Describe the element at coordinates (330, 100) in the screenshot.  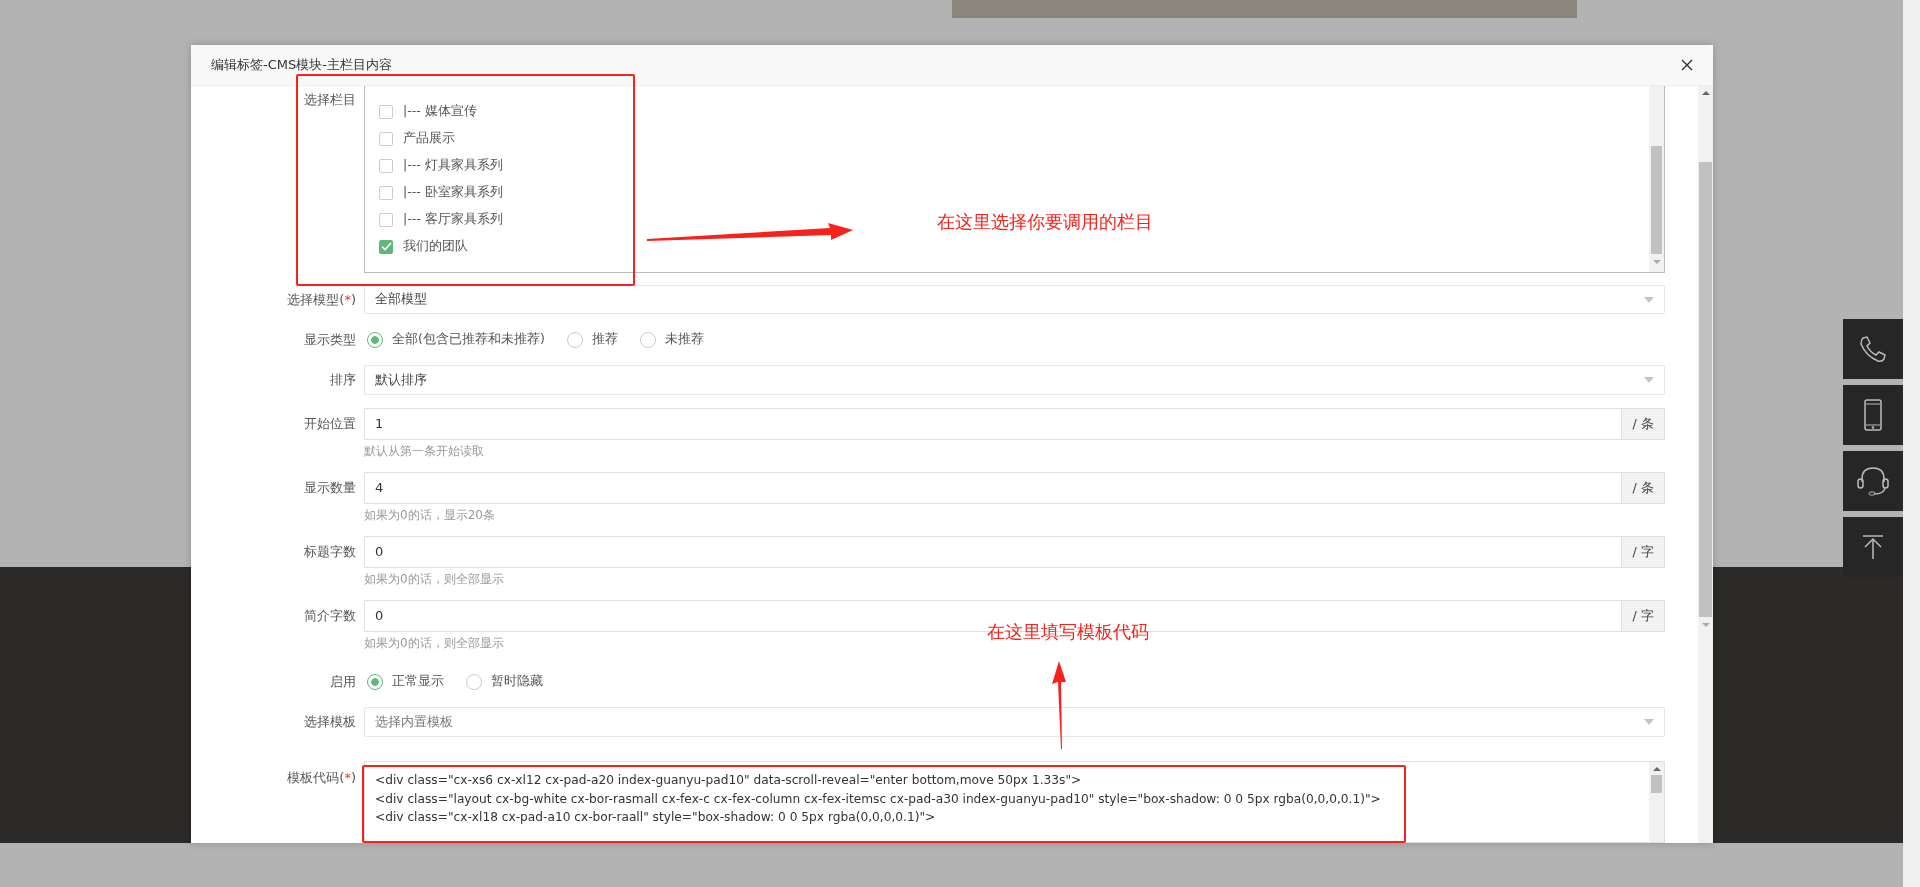
I see `field-label: 选择栏目` at that location.